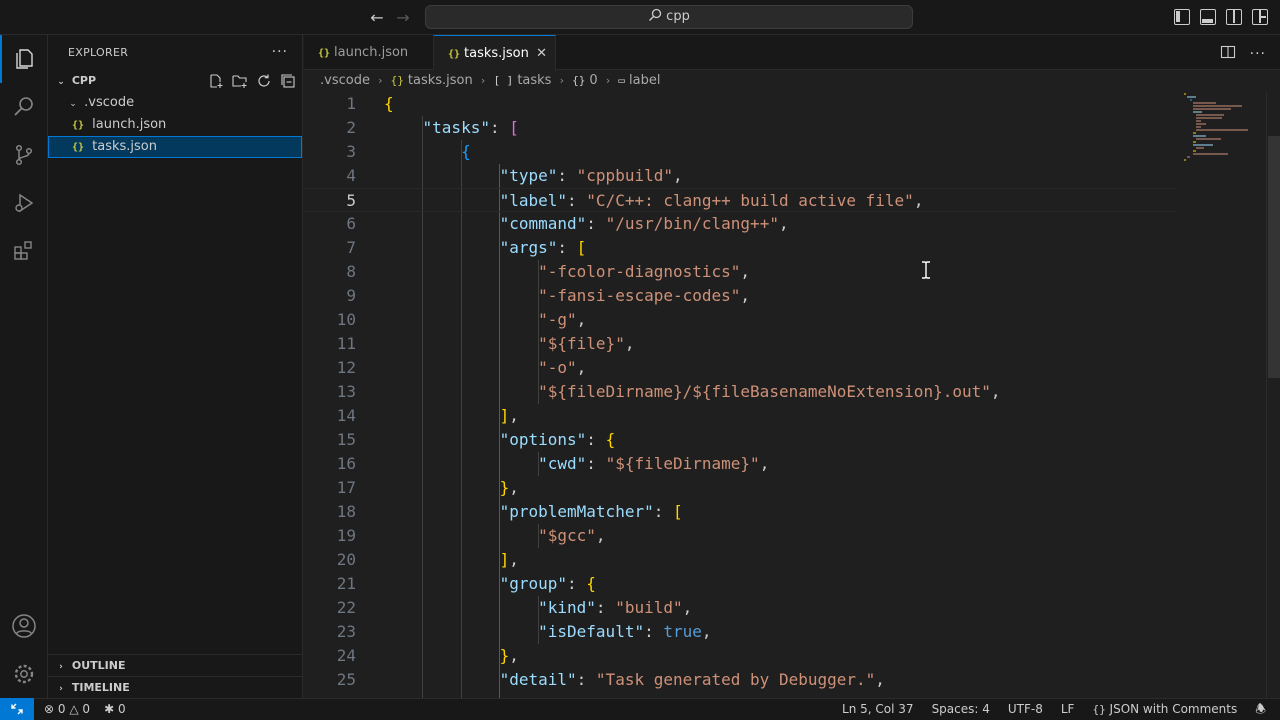 Image resolution: width=1280 pixels, height=720 pixels. I want to click on end-of-line: LF, so click(1068, 709).